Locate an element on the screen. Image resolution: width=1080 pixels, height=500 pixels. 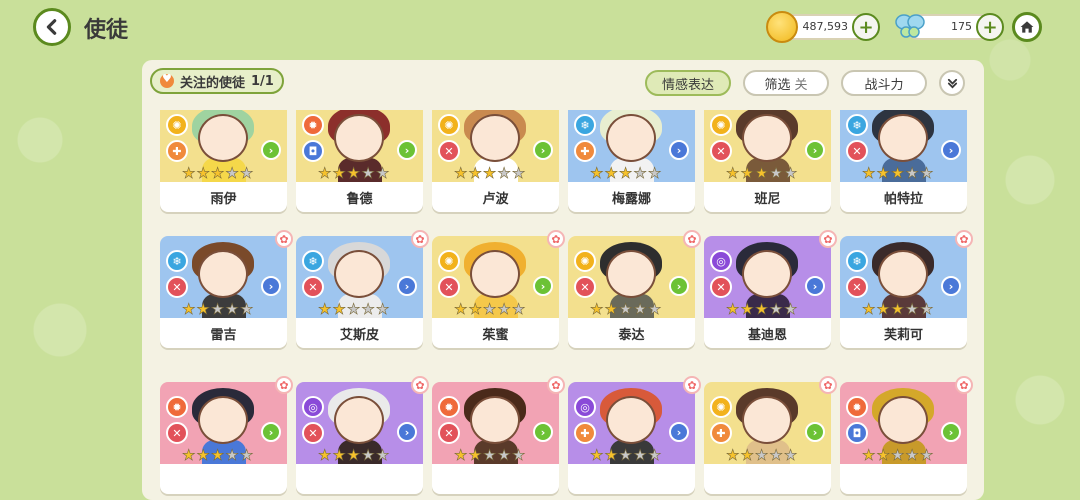
filter-button: 筛选 关 is located at coordinates (786, 83).